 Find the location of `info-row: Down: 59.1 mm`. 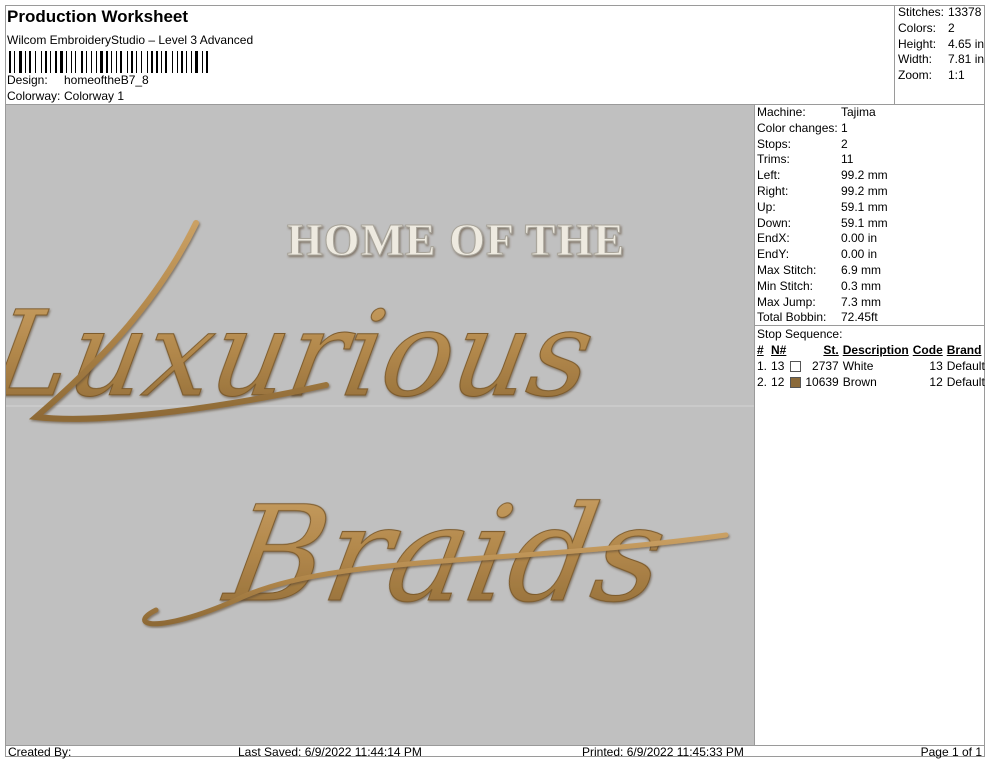

info-row: Down: 59.1 mm is located at coordinates (871, 224).